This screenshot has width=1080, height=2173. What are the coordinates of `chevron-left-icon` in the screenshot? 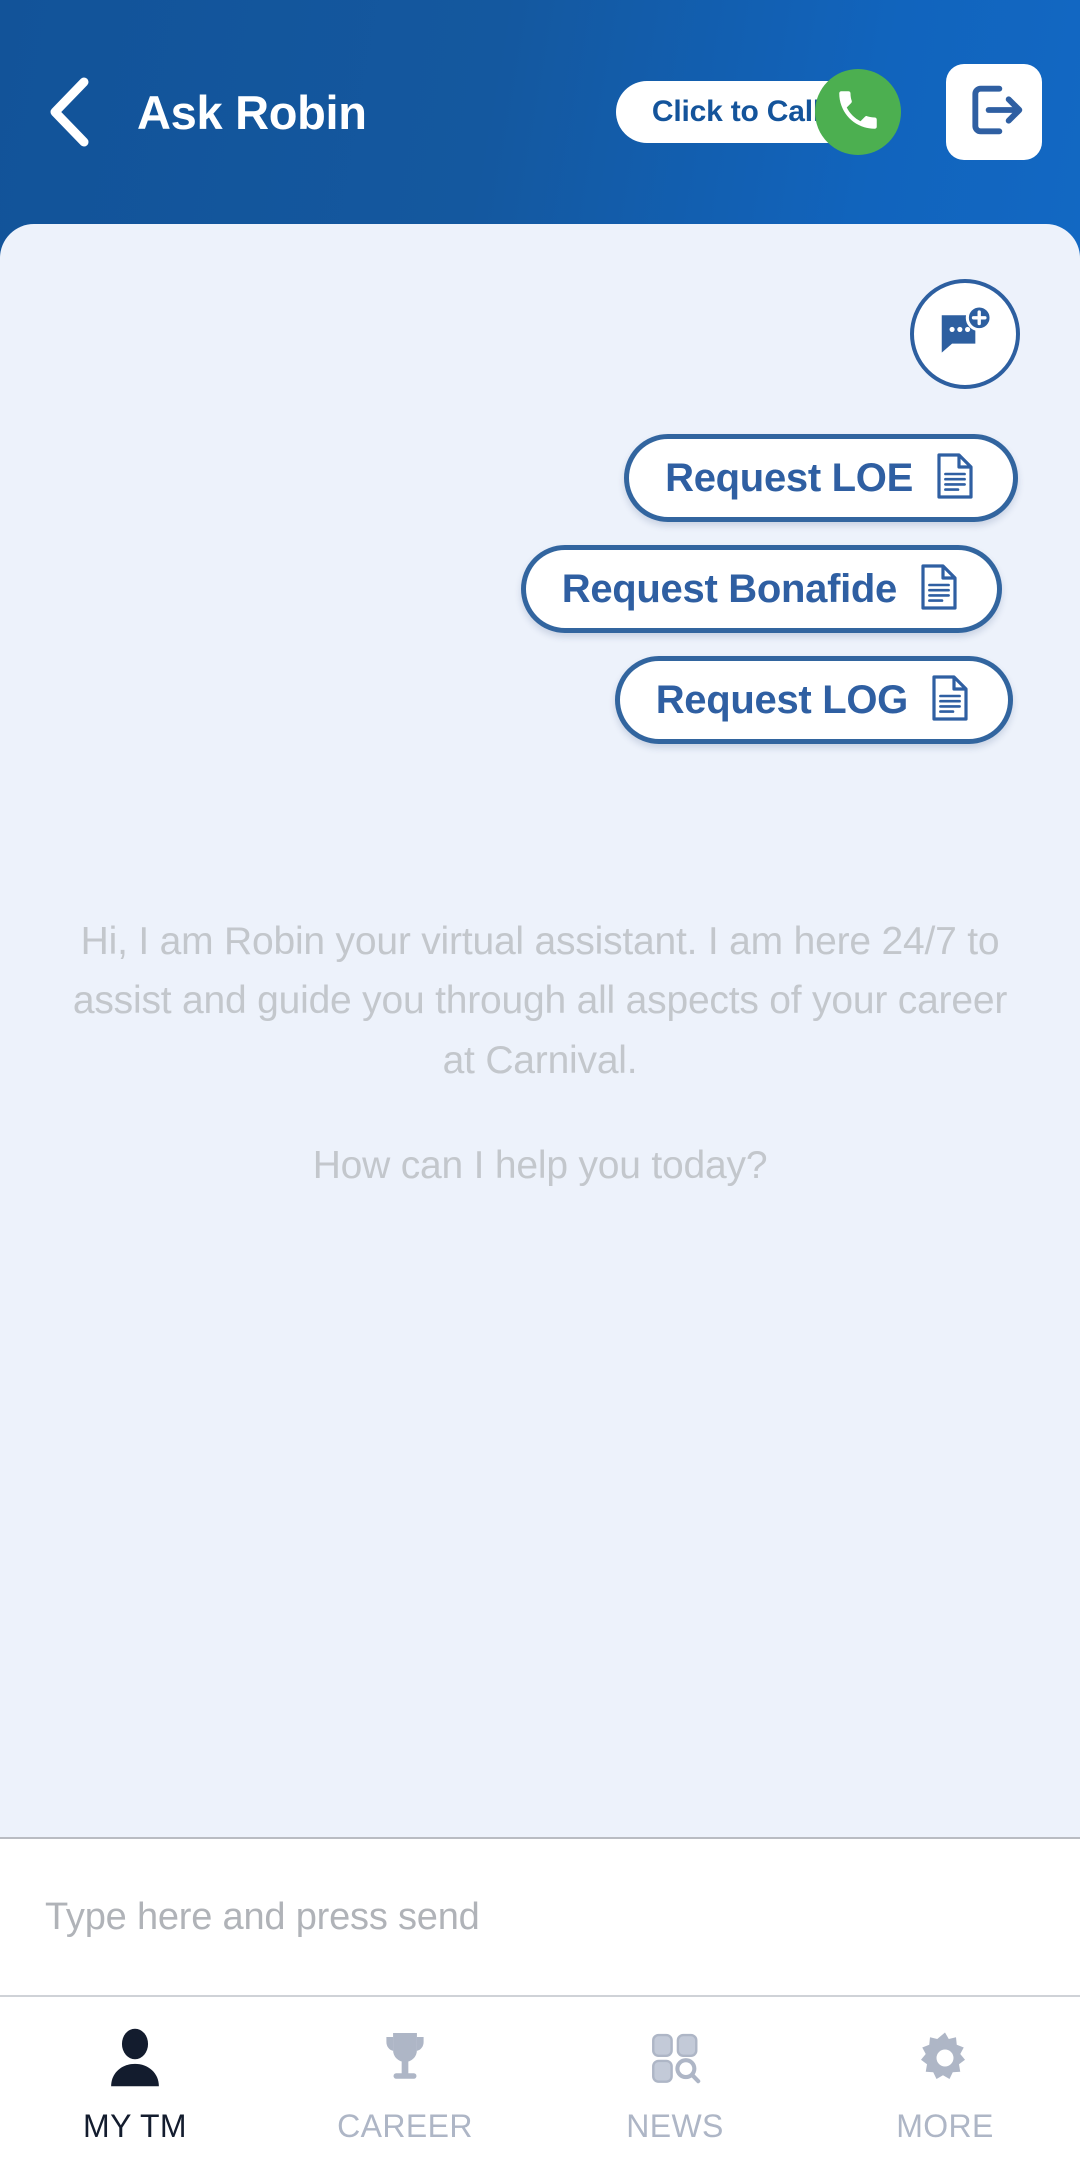 It's located at (70, 112).